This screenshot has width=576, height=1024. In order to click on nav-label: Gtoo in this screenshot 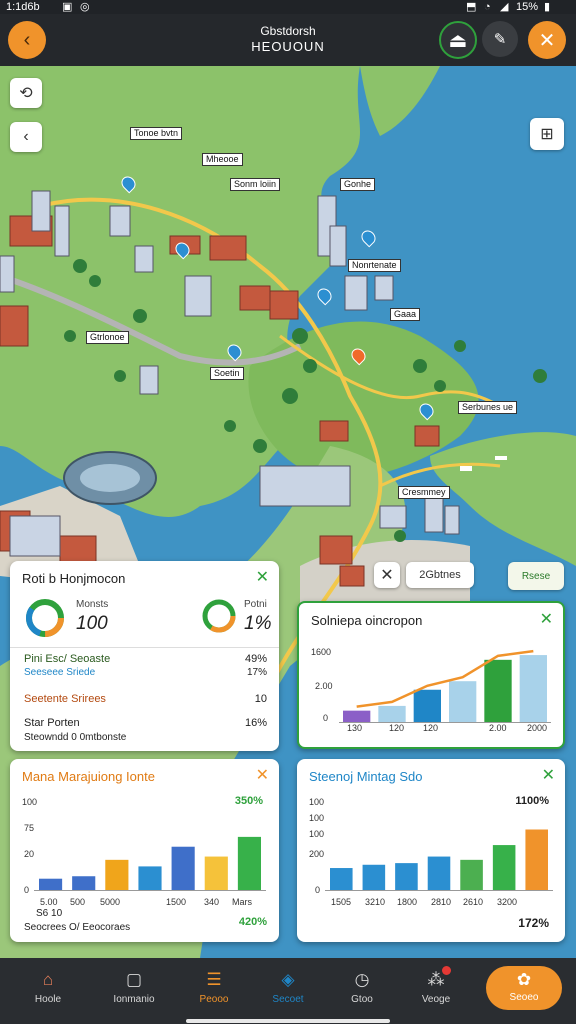, I will do `click(362, 999)`.